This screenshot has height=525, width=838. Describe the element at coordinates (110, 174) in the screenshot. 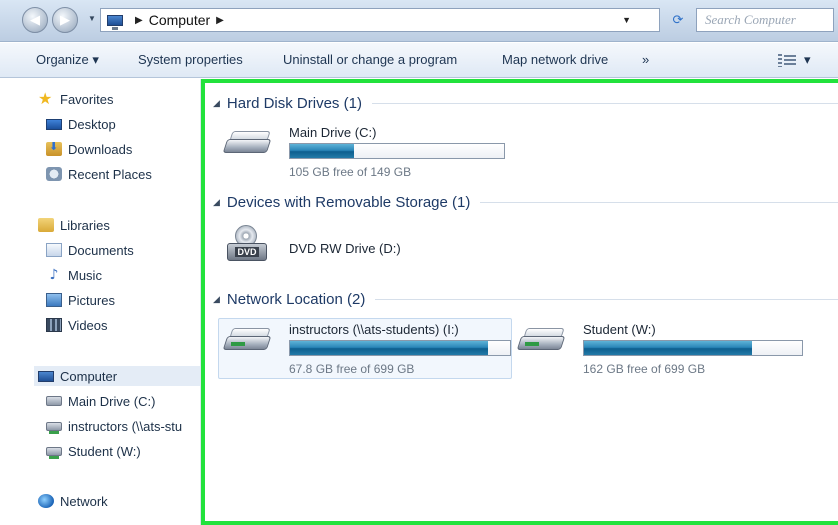

I see `sidebar-item-label: Recent Places` at that location.